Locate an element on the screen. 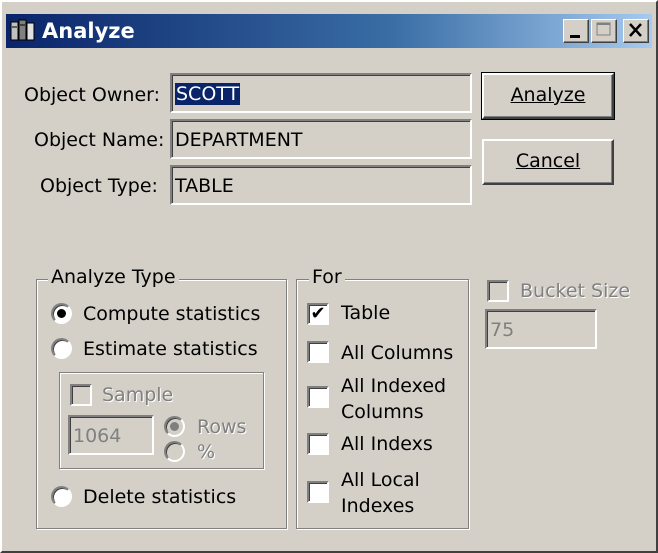  rows-label: Rows is located at coordinates (221, 427).